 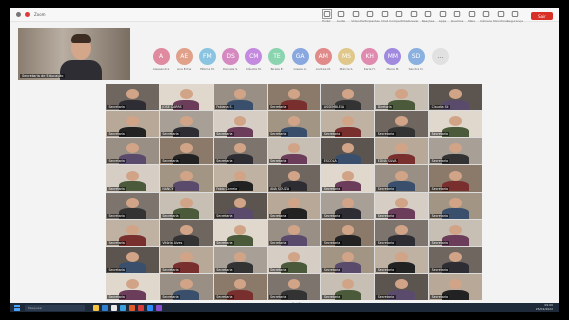 What do you see at coordinates (416, 59) in the screenshot?
I see `participant-avatar: SD Sandra D.` at bounding box center [416, 59].